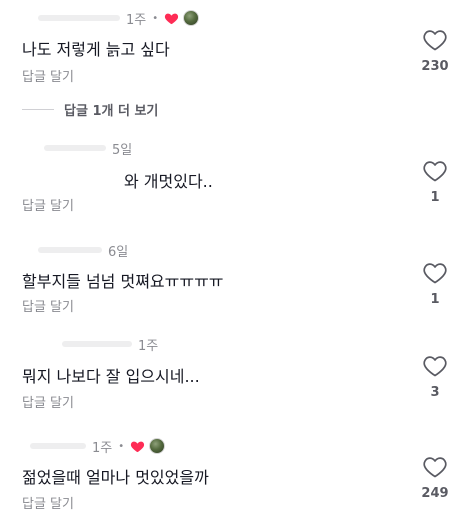  I want to click on comment-meta: 6일, so click(83, 250).